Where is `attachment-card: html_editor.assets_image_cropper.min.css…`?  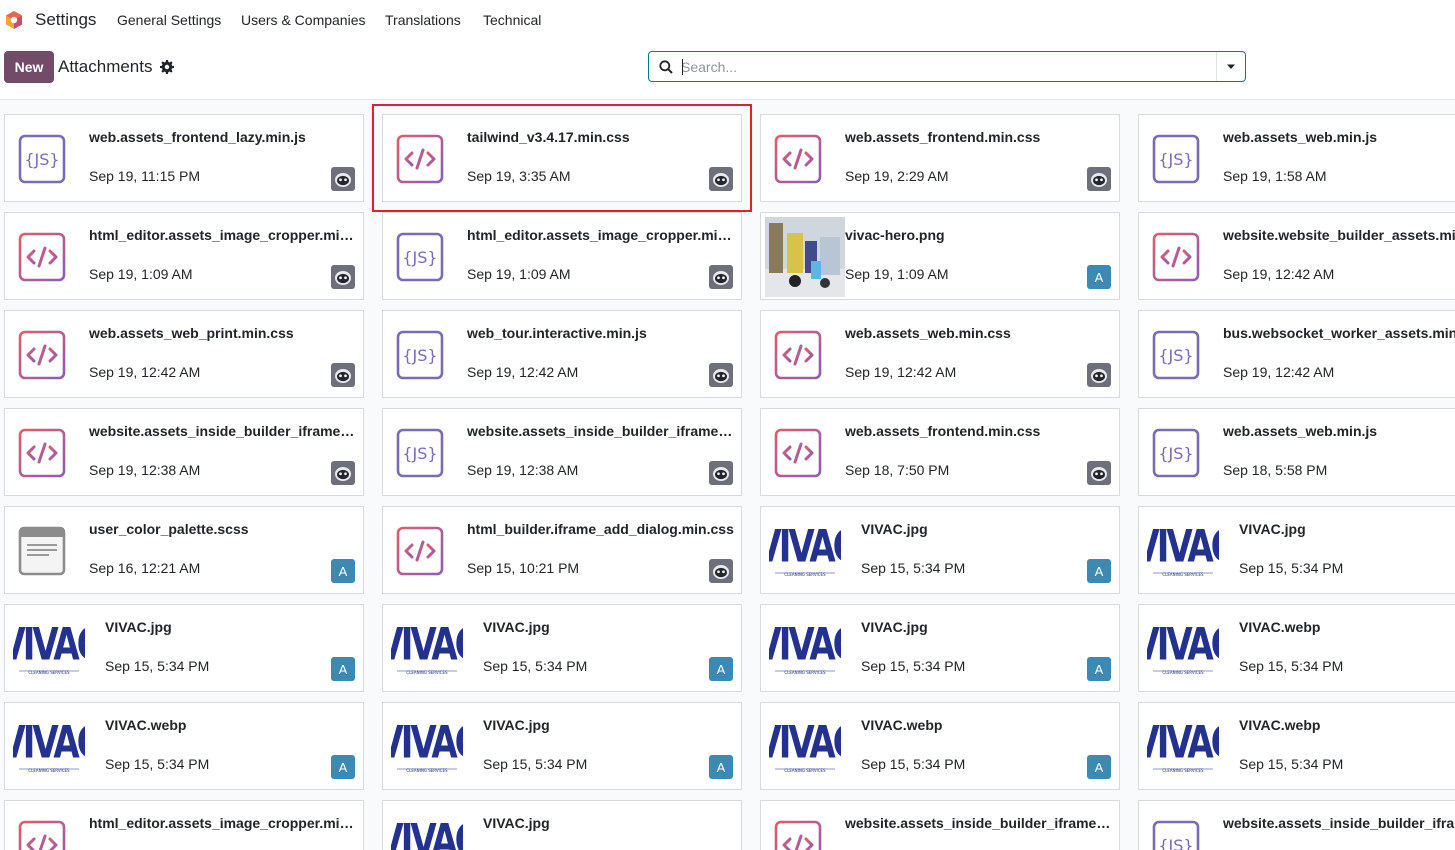
attachment-card: html_editor.assets_image_cropper.min.css… is located at coordinates (184, 256).